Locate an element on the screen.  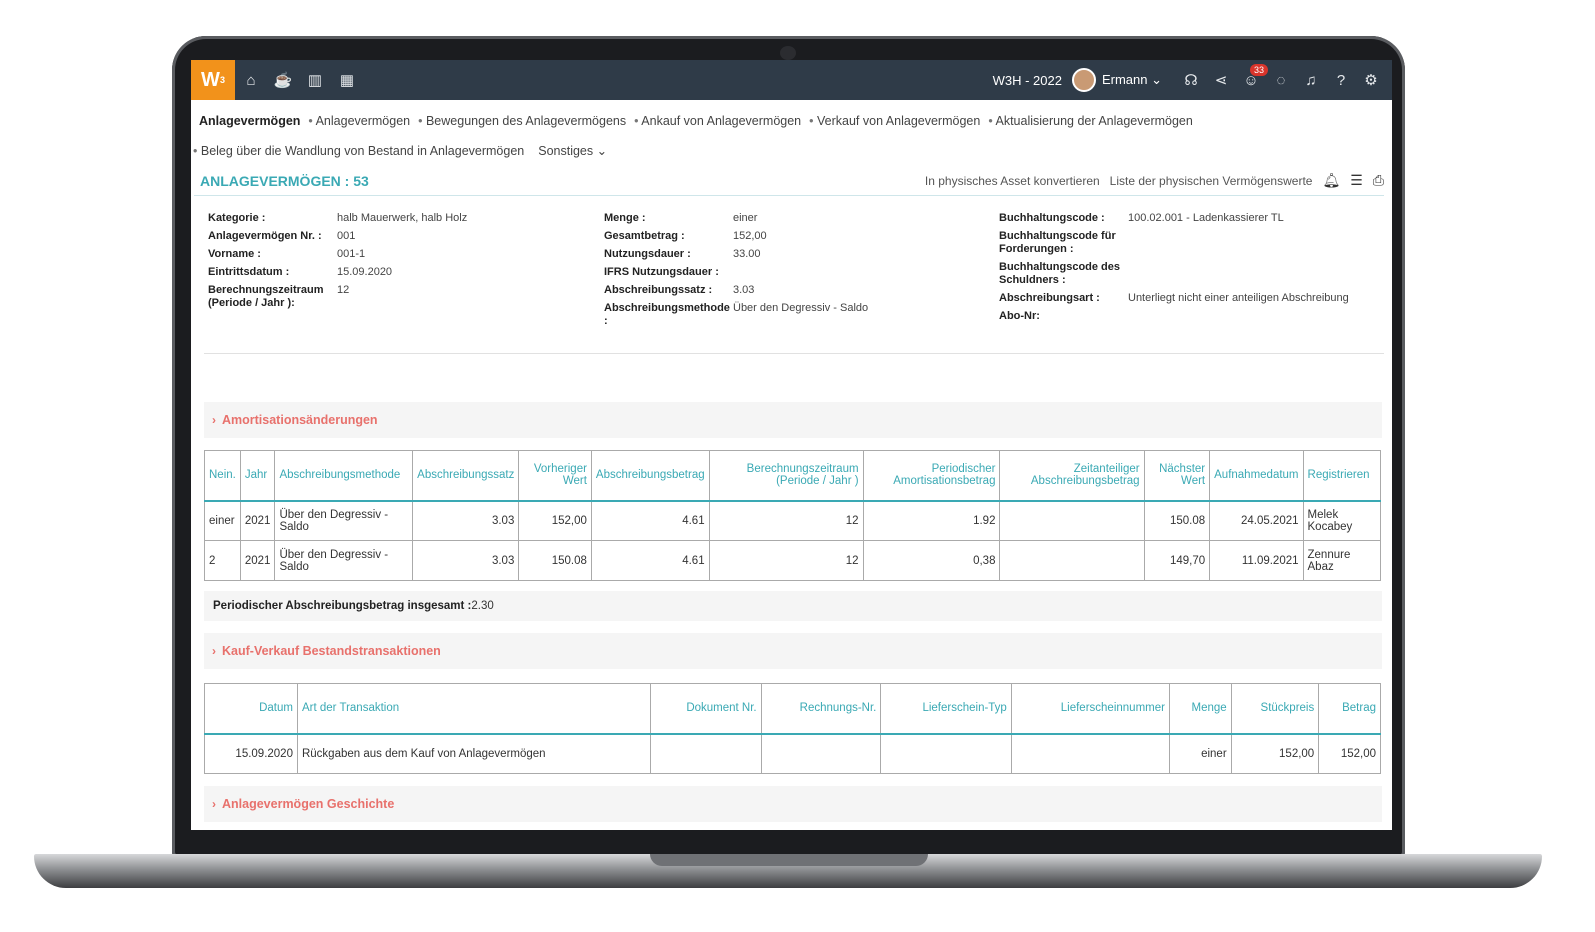
year-selector: W3H - 2022 is located at coordinates (1027, 80).